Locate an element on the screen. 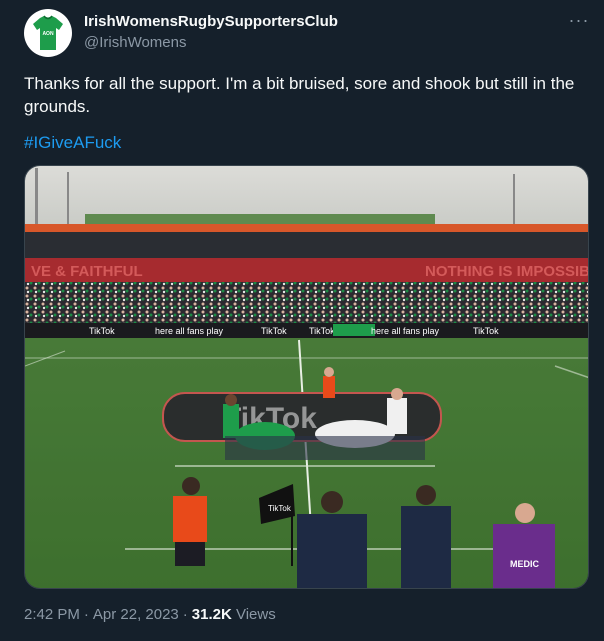  tweet-meta: 2:42 PM · Apr 22, 2023 · 31.2K Views is located at coordinates (150, 614).